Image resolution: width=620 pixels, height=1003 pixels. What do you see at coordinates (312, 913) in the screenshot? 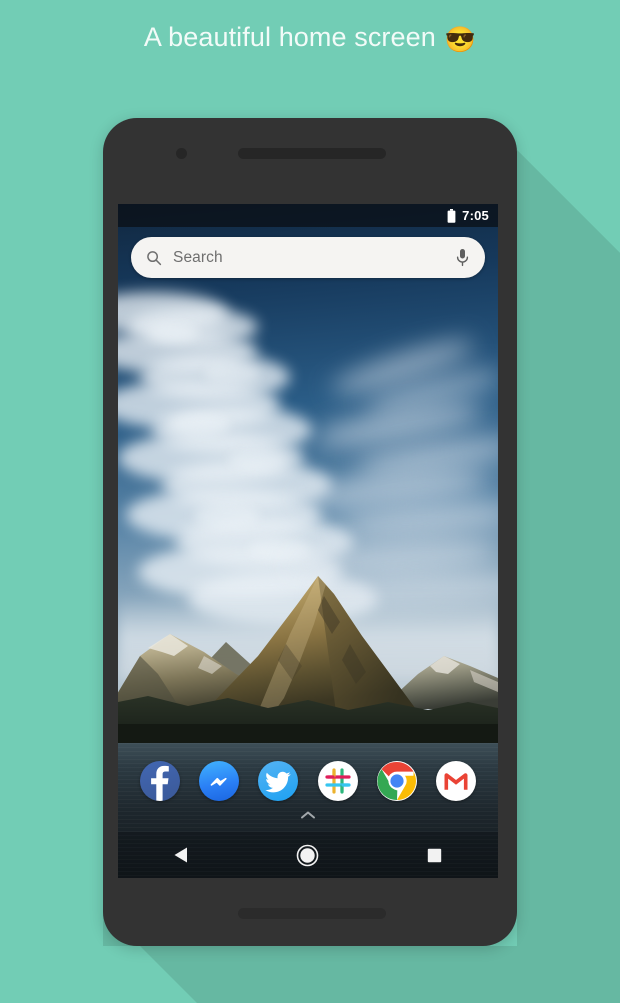
I see `bottom-speaker-grille` at bounding box center [312, 913].